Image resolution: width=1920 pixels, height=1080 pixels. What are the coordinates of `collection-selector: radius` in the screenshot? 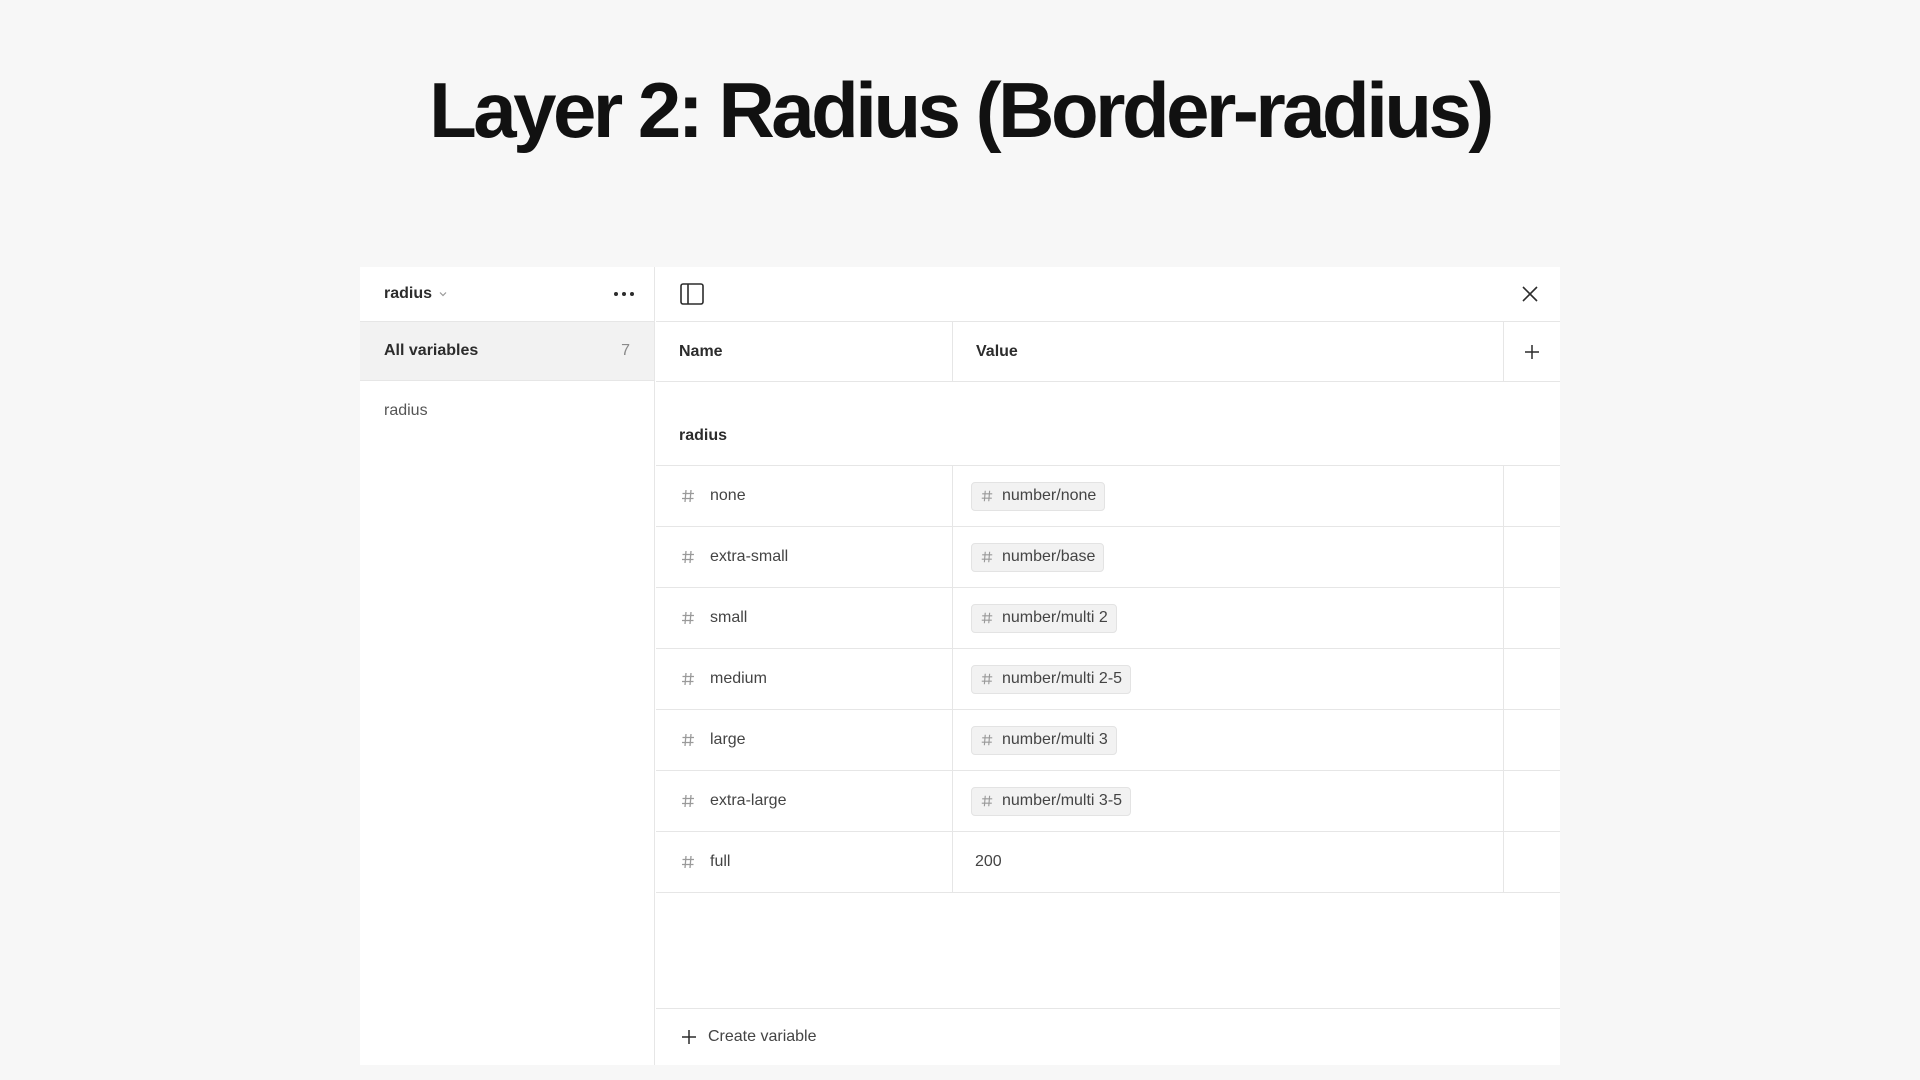 It's located at (416, 294).